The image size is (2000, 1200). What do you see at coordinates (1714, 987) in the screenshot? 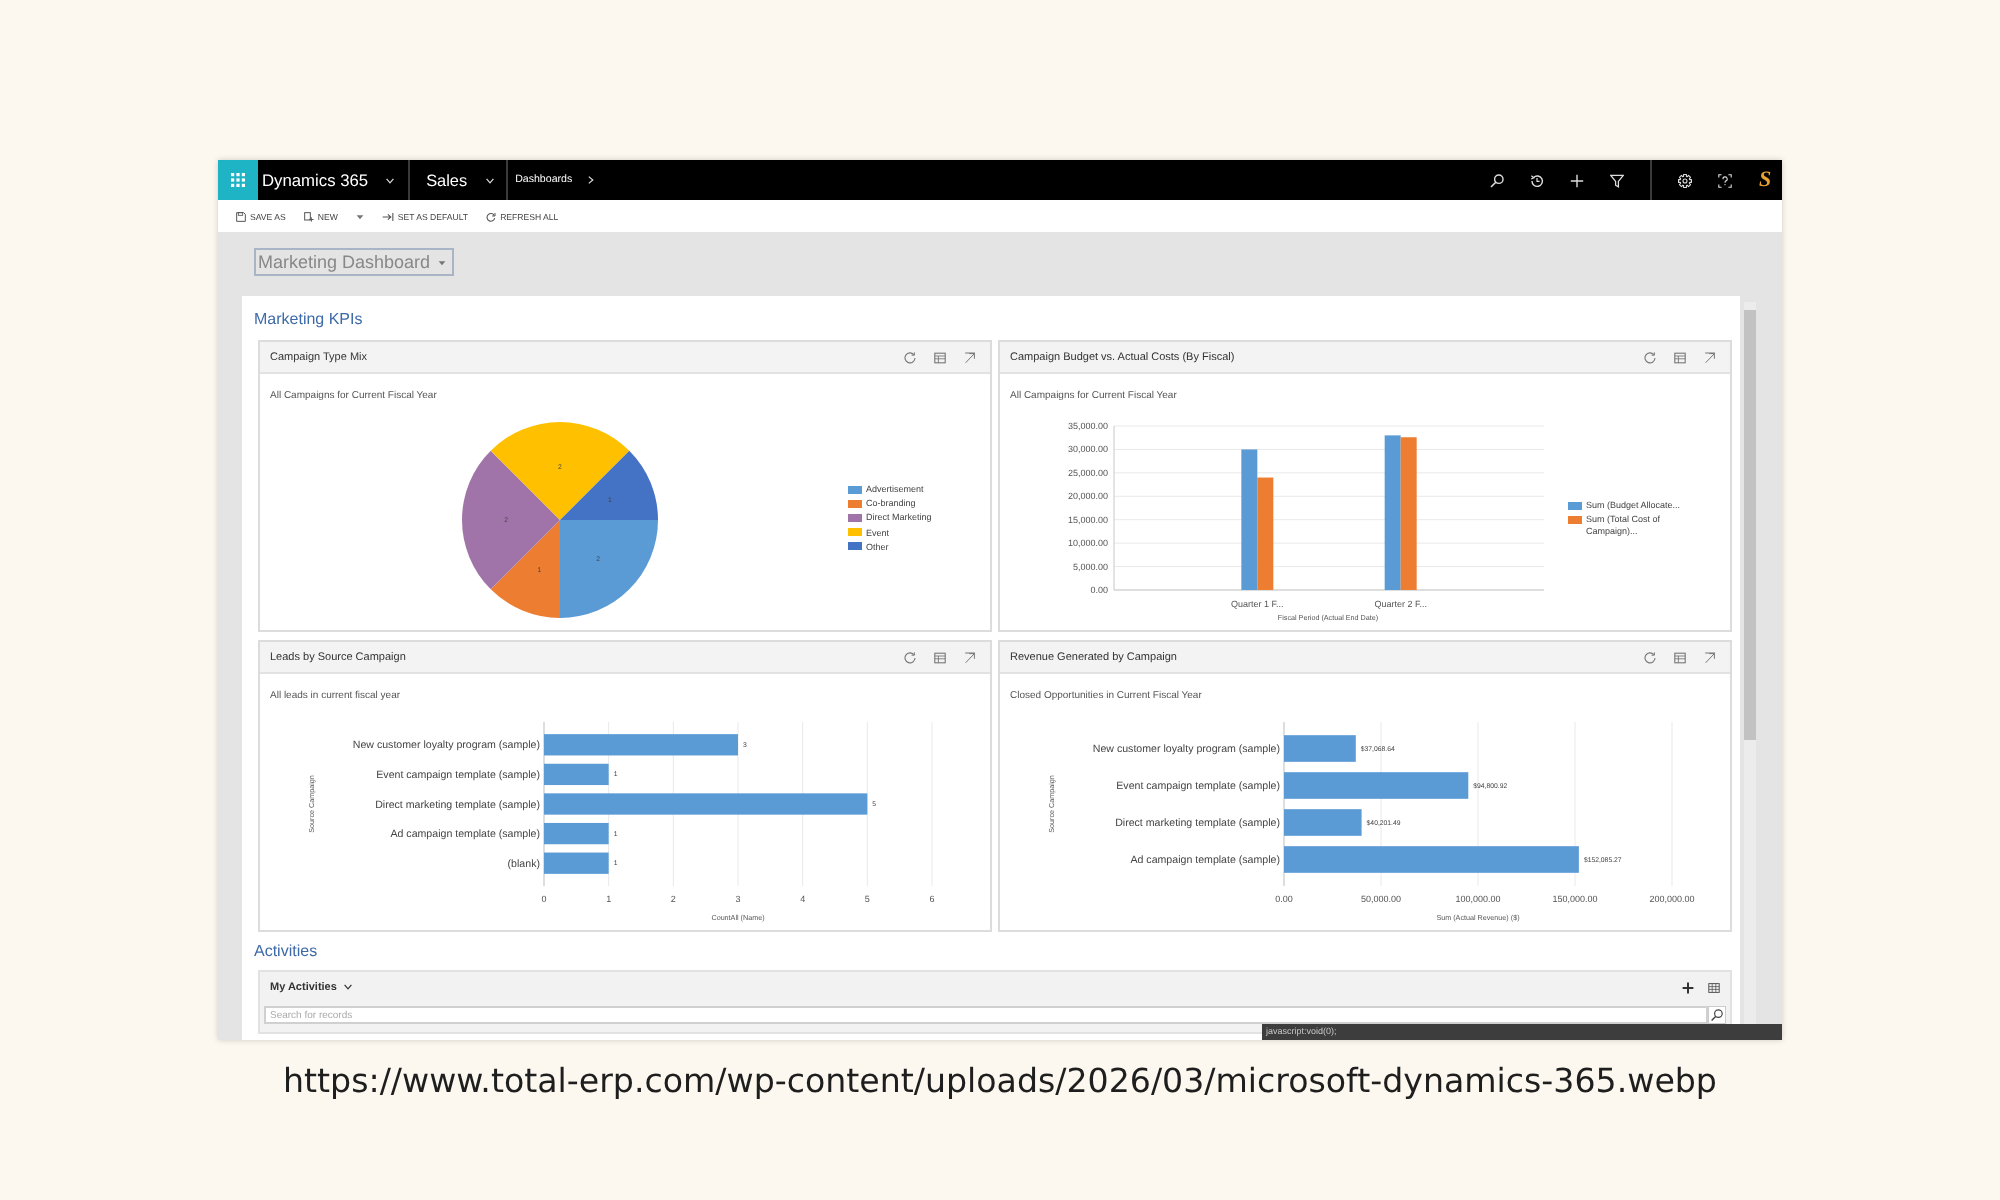
I see `grid-icon` at bounding box center [1714, 987].